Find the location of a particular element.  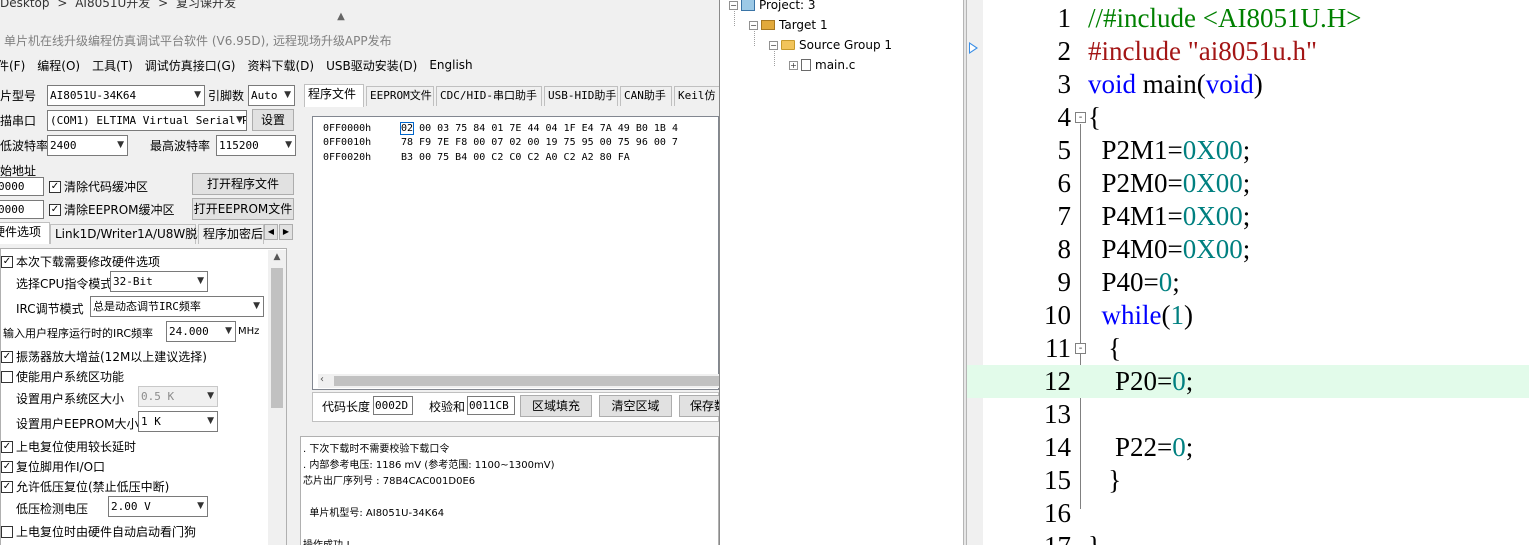

irc-mode-select: 总是动态调节IRC频率 ▼ is located at coordinates (177, 306).